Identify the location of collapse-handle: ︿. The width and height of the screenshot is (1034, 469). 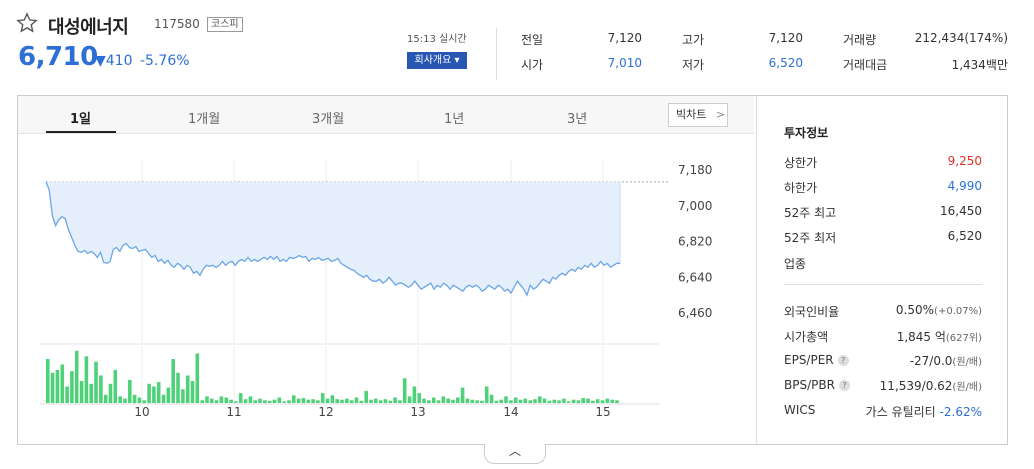
(515, 454).